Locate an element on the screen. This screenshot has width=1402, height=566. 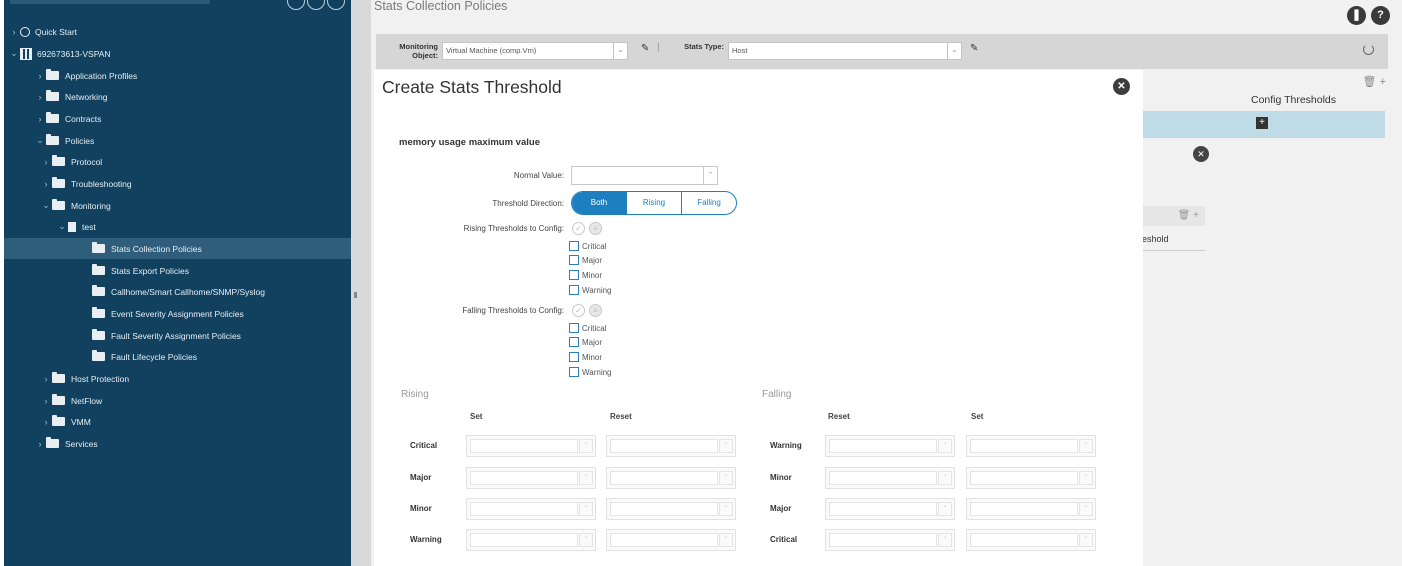
direction-rising-button: Rising is located at coordinates (653, 203).